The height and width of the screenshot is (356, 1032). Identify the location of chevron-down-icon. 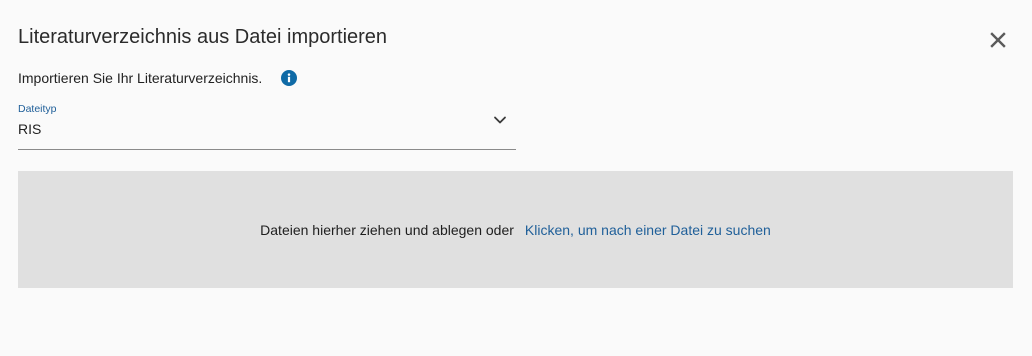
(500, 120).